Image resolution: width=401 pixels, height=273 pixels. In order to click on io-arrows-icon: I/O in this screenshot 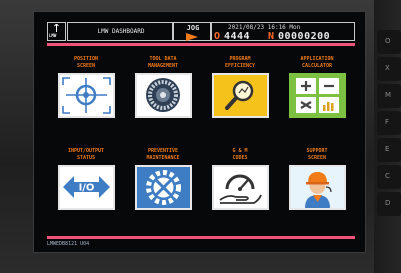, I will do `click(86, 187)`.